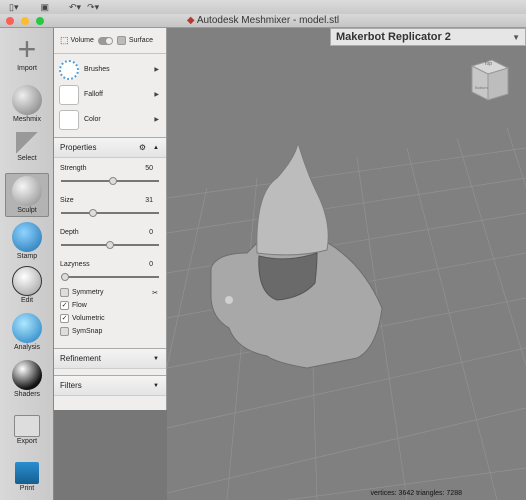  I want to click on depth-row: Depth 0, so click(110, 232).